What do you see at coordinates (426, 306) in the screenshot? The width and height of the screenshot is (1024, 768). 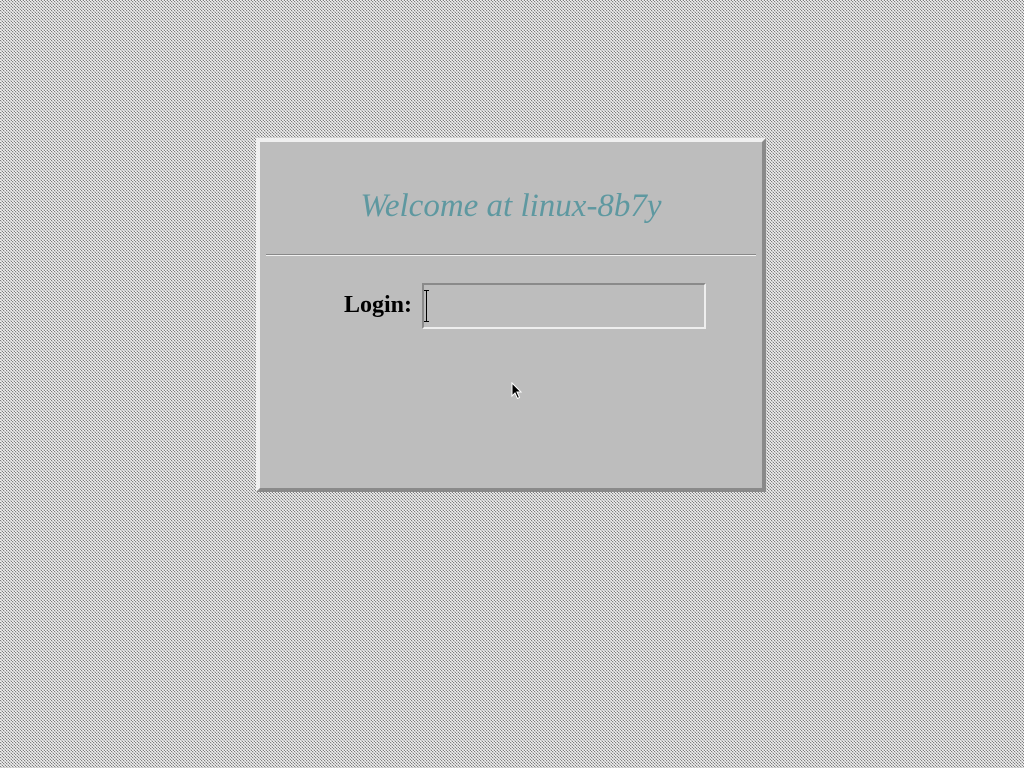 I see `text-cursor-icon` at bounding box center [426, 306].